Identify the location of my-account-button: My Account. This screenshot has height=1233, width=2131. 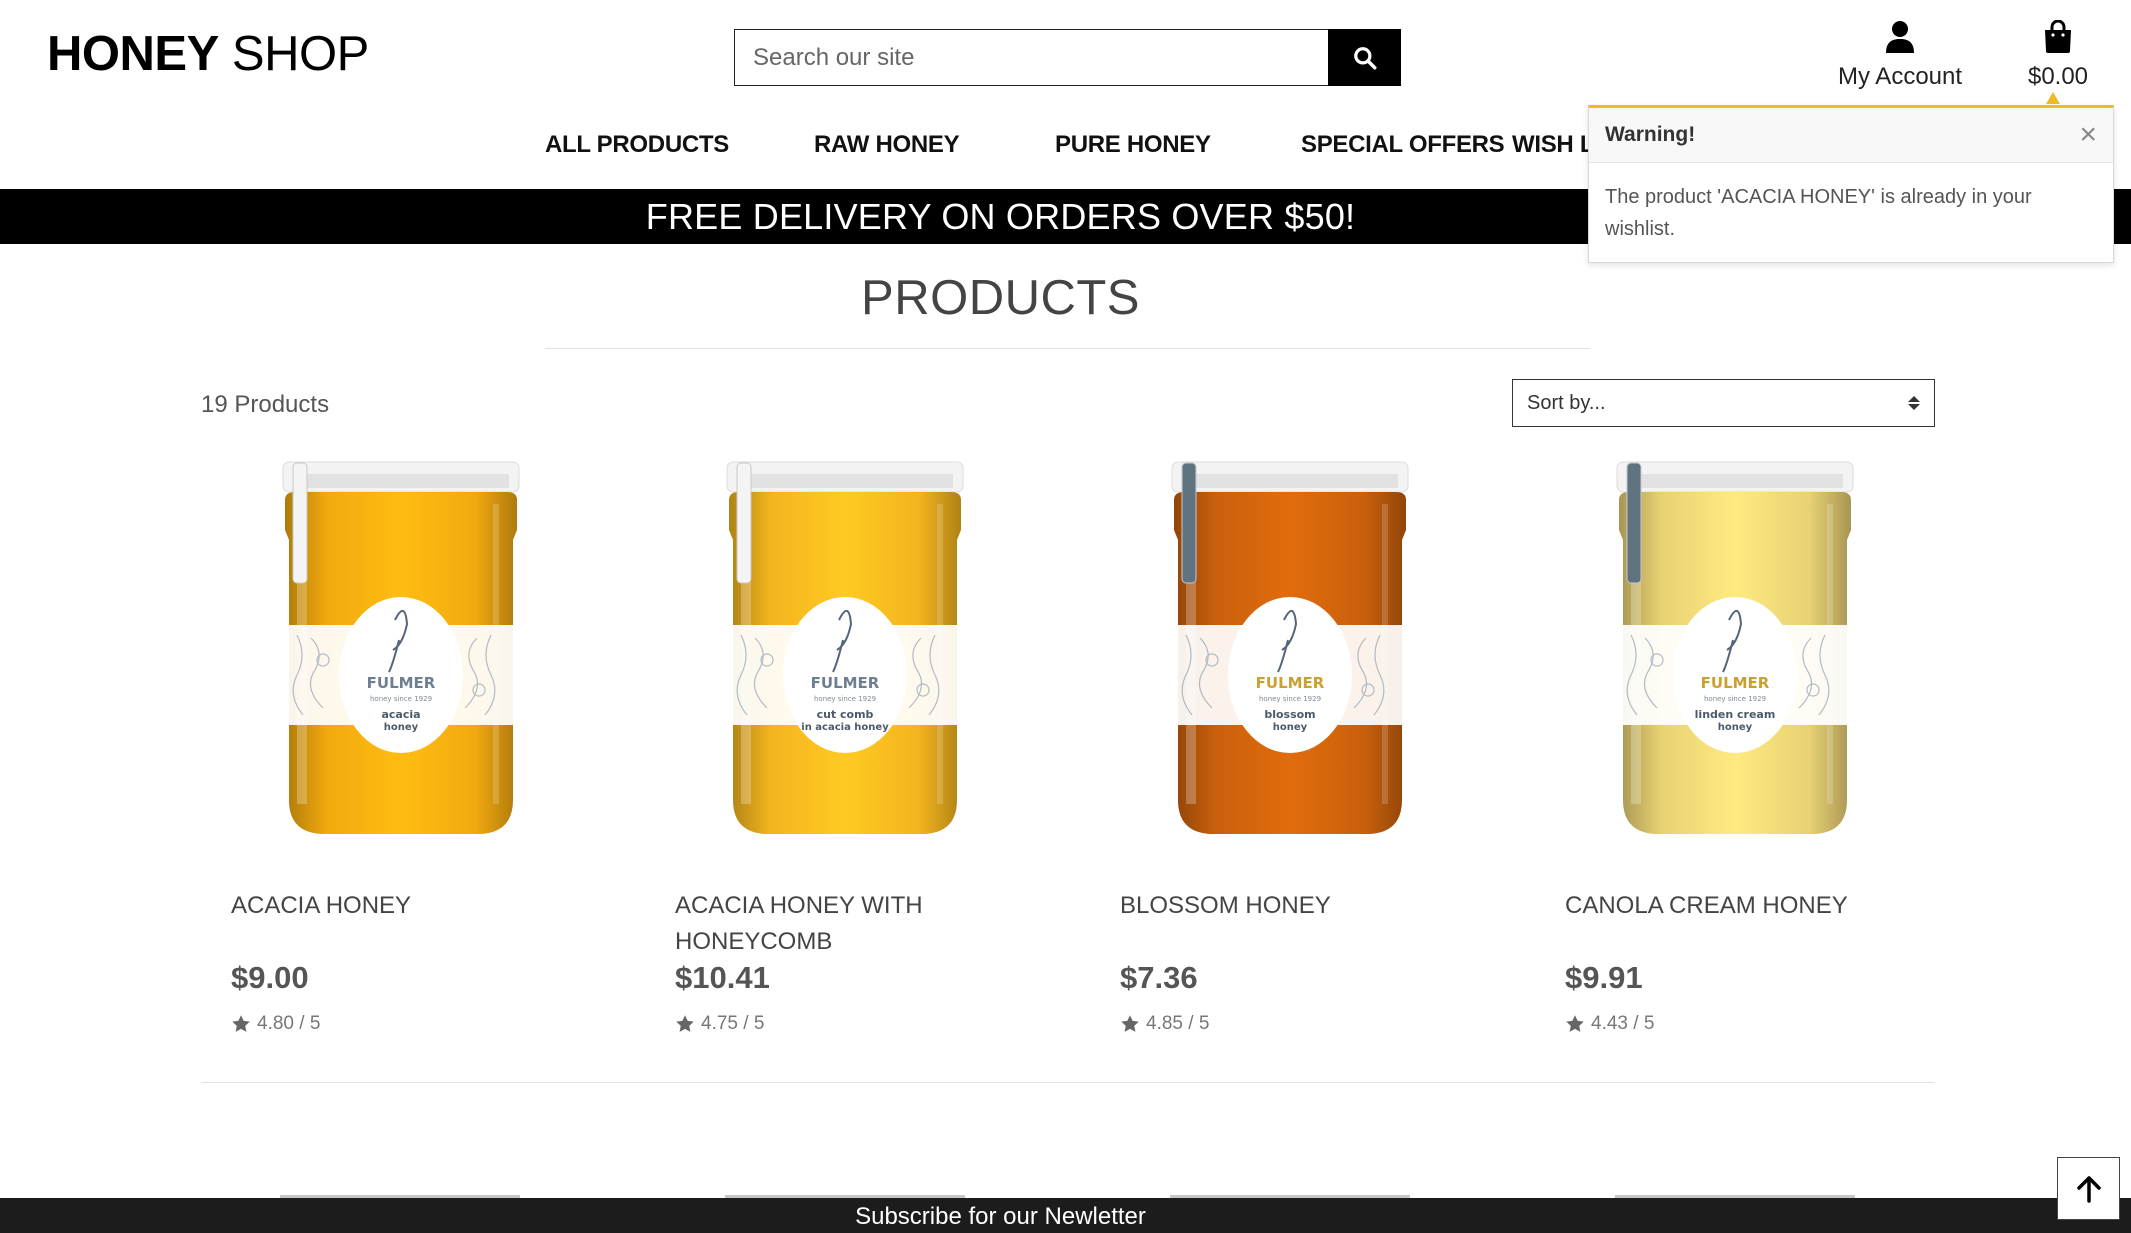
(1900, 55).